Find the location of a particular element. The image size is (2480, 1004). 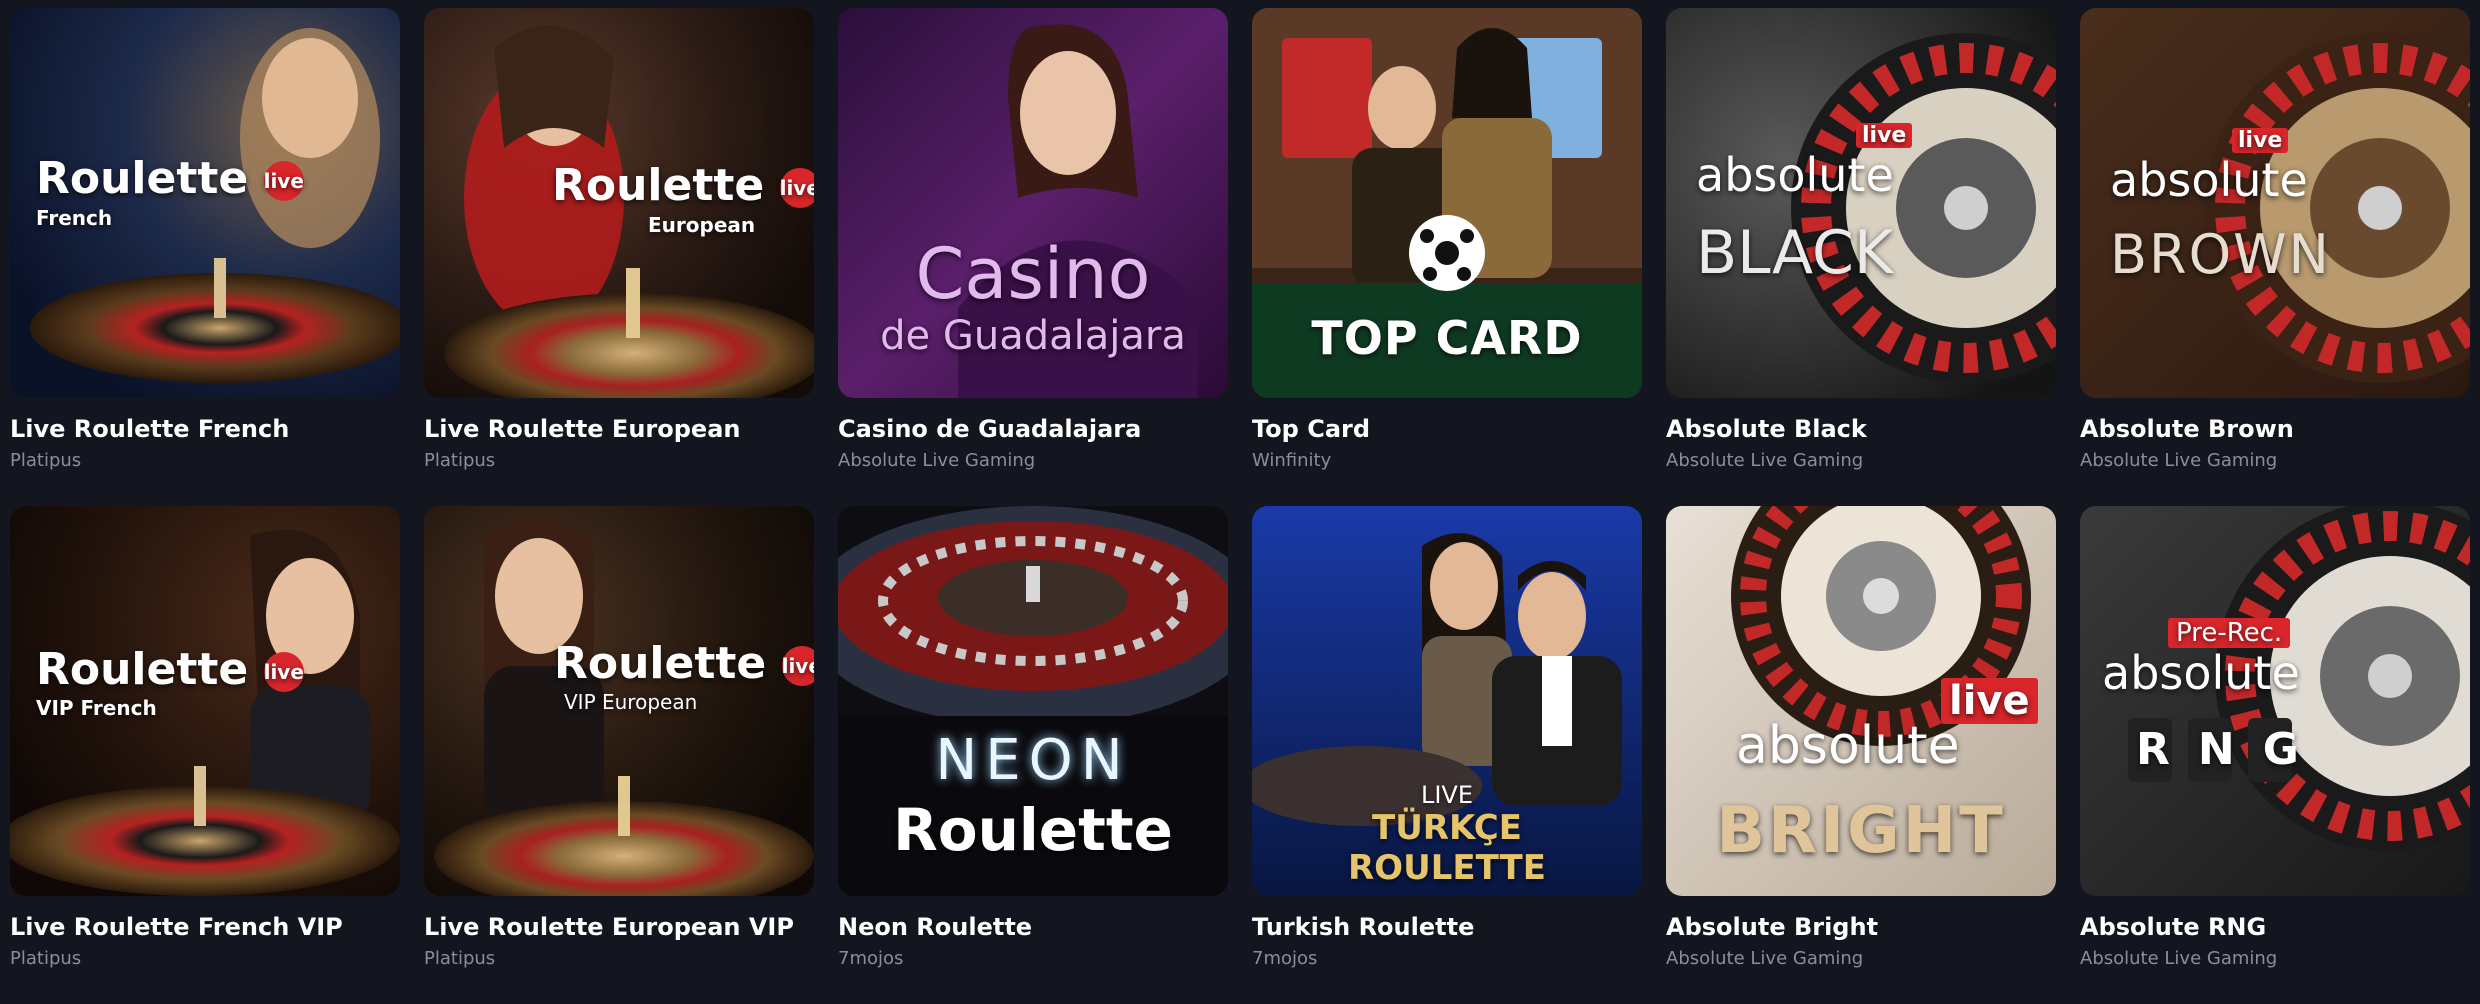

game-title: Absolute Bright is located at coordinates (1861, 927).